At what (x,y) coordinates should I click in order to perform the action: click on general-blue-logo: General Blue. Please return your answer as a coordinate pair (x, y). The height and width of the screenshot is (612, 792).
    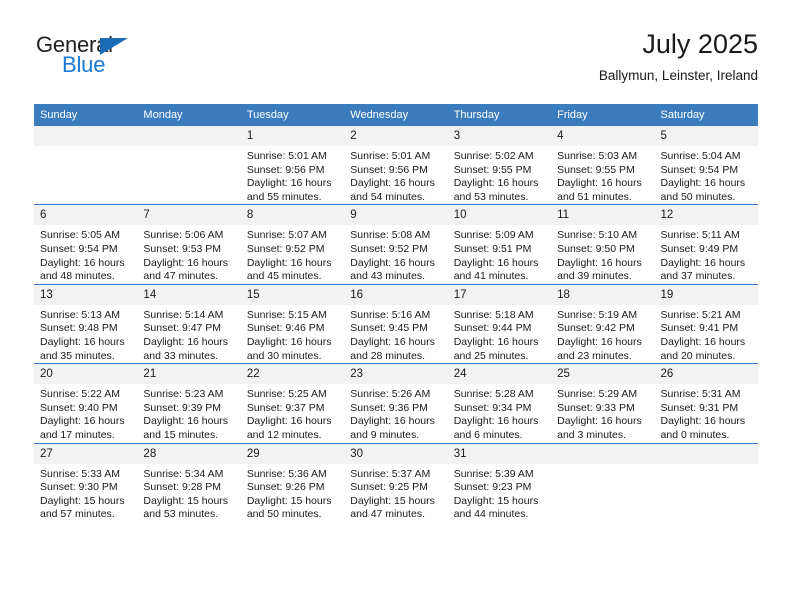
    Looking at the image, I should click on (126, 62).